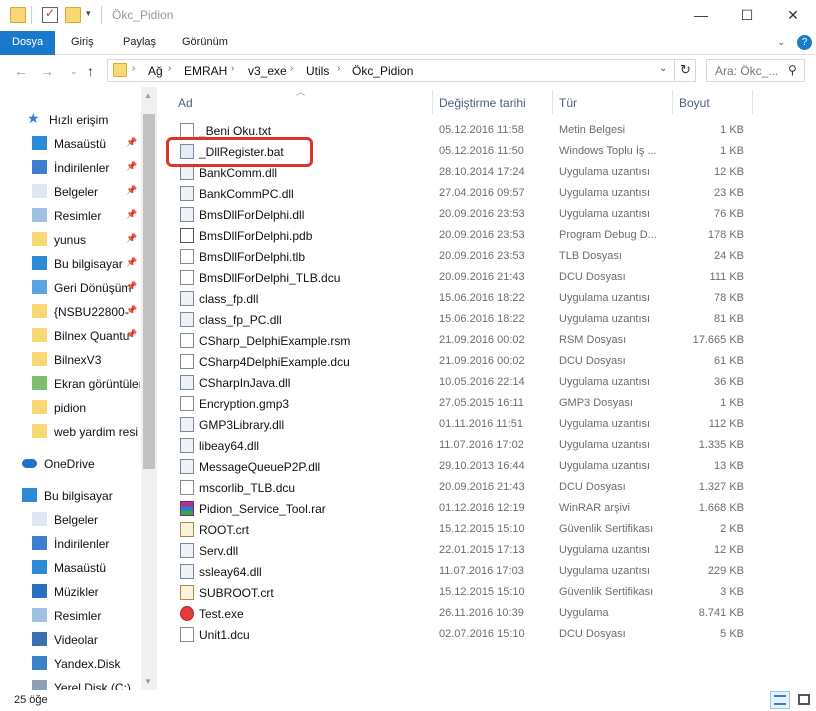 The image size is (816, 711). Describe the element at coordinates (267, 71) in the screenshot. I see `breadcrumb-v3exe: v3_exe` at that location.